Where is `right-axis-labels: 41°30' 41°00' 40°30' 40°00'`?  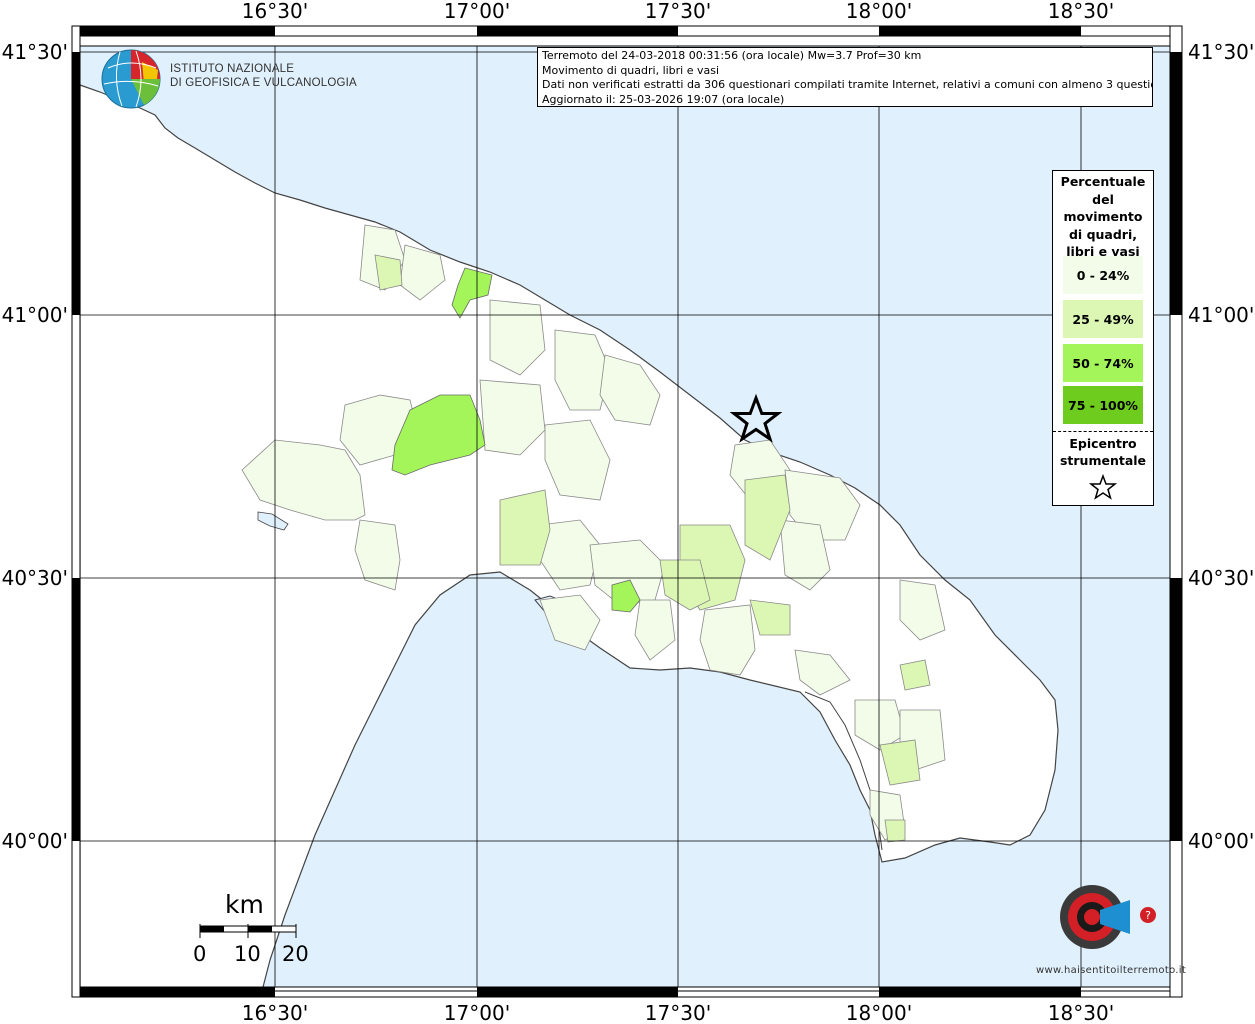 right-axis-labels: 41°30' 41°00' 40°30' 40°00' is located at coordinates (1221, 446).